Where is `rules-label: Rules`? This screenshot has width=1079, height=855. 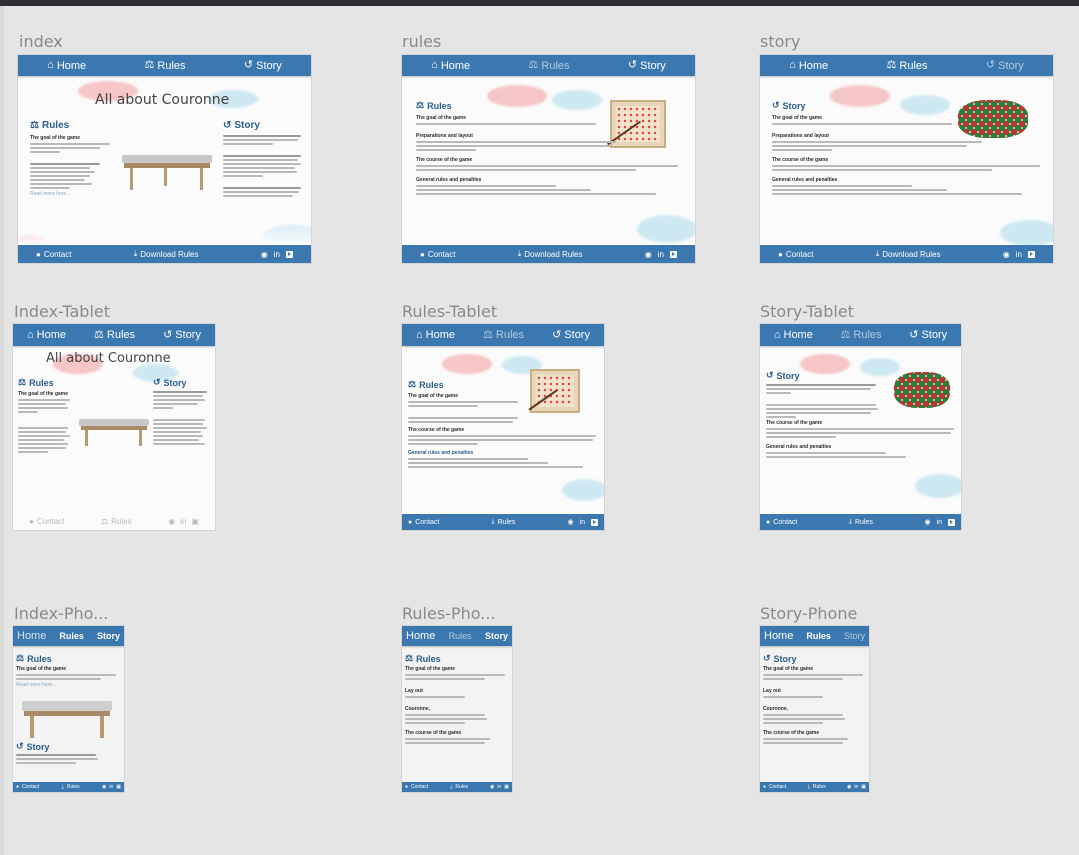
rules-label: Rules is located at coordinates (73, 787).